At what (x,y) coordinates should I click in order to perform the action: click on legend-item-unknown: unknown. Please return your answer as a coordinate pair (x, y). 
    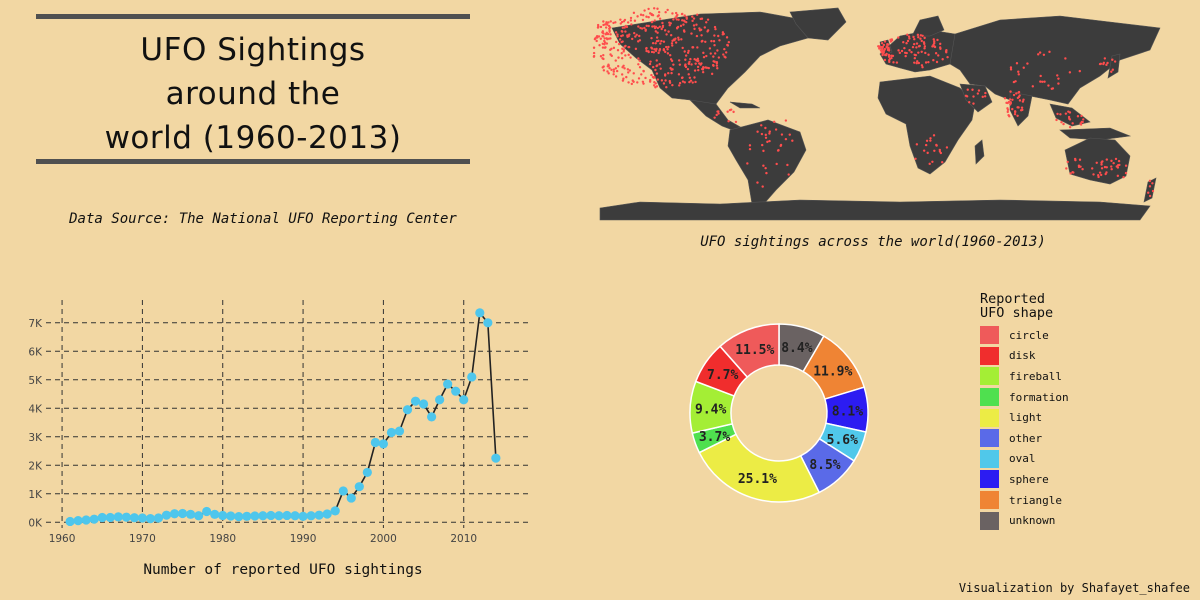
    Looking at the image, I should click on (1080, 520).